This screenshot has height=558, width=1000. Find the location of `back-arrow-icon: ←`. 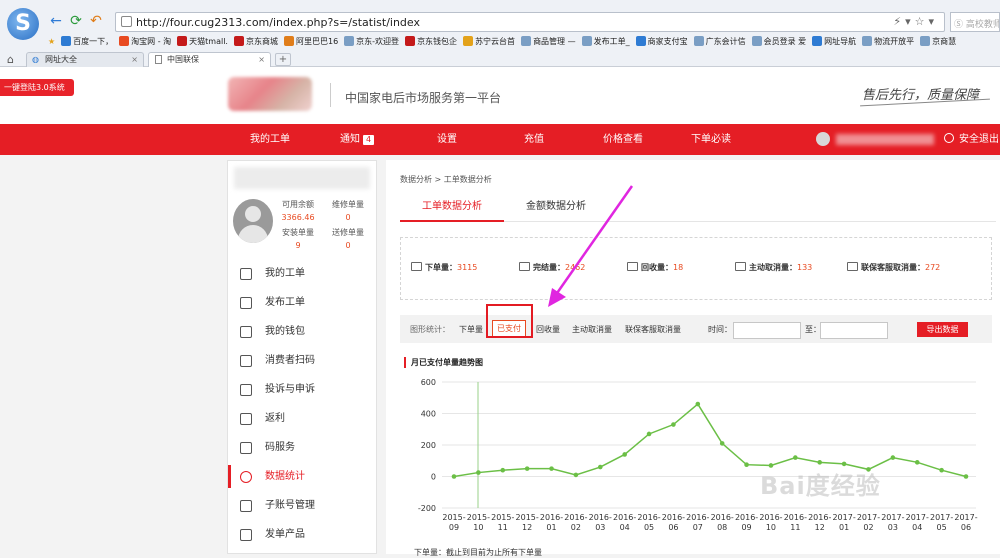

back-arrow-icon: ← is located at coordinates (56, 21).